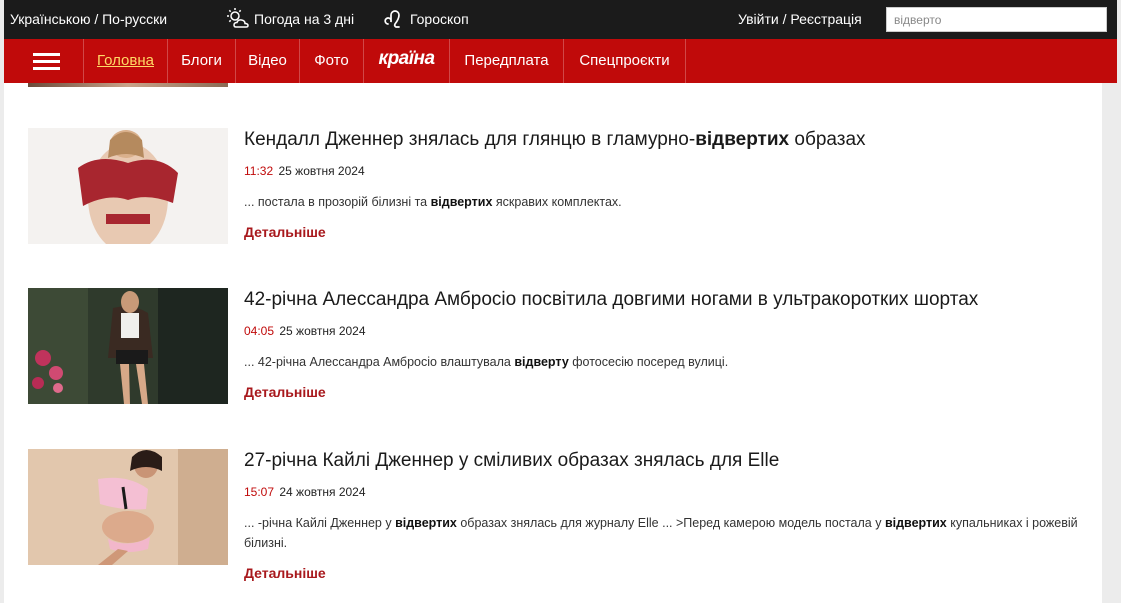 The image size is (1121, 603). Describe the element at coordinates (304, 19) in the screenshot. I see `weather-label: Погода на 3 дні` at that location.